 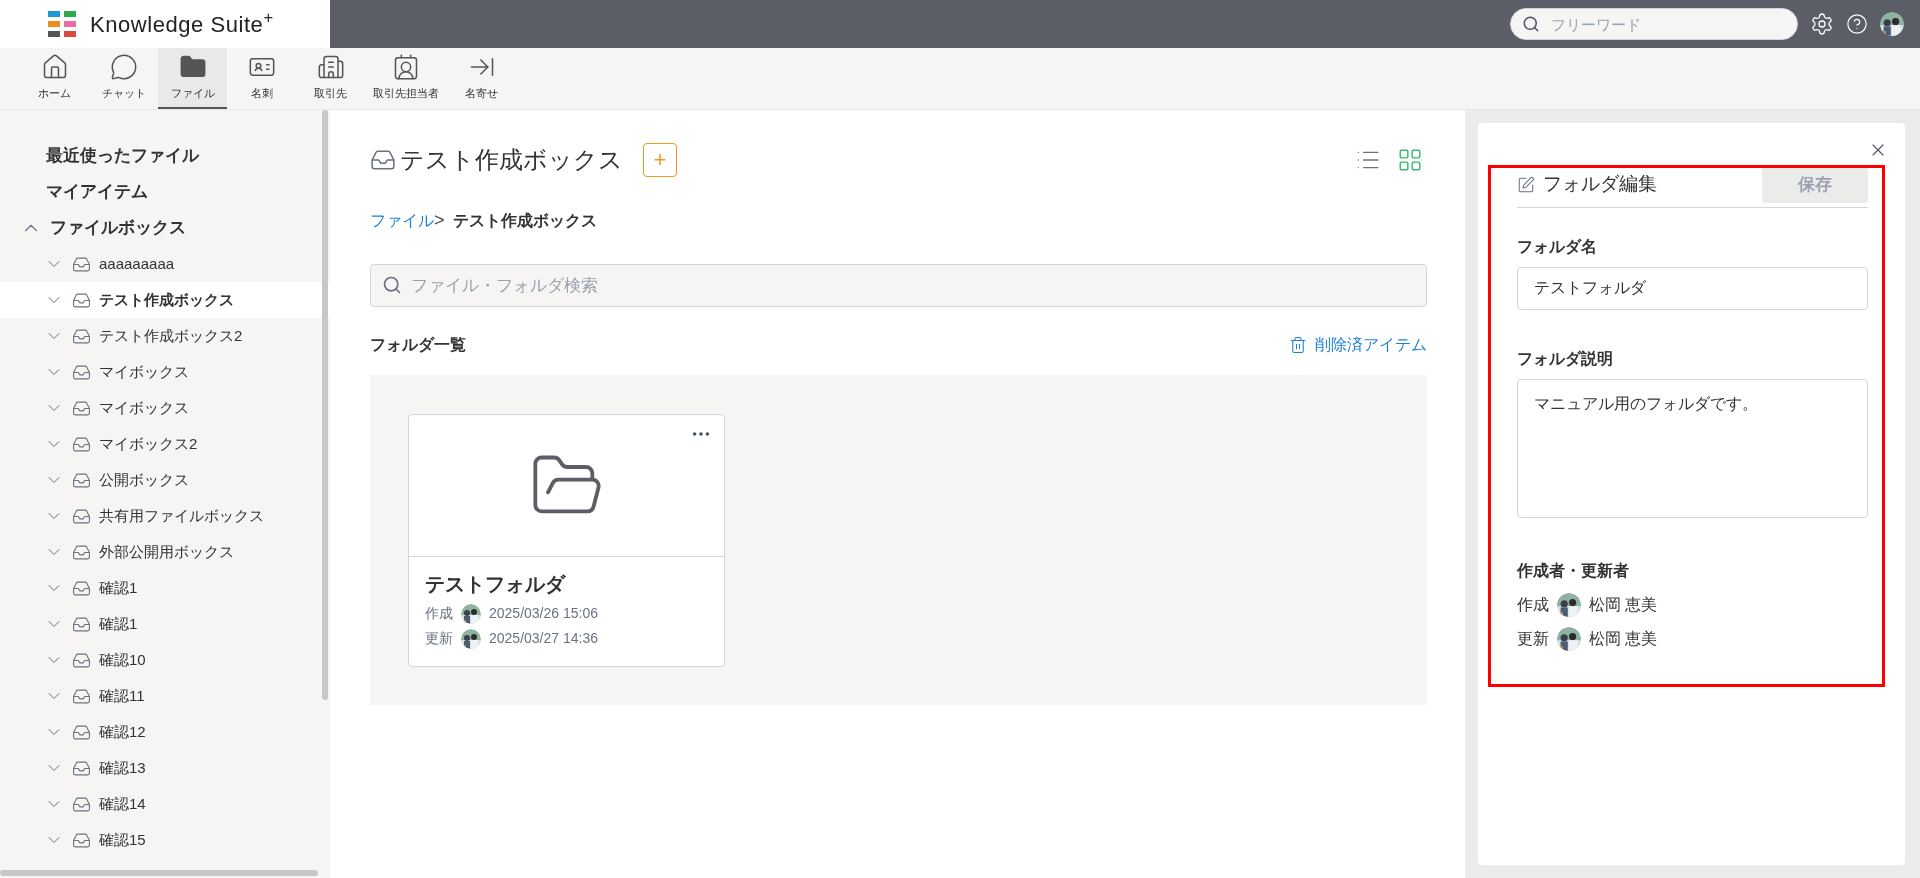 I want to click on sidebar-item: 確認13, so click(x=165, y=768).